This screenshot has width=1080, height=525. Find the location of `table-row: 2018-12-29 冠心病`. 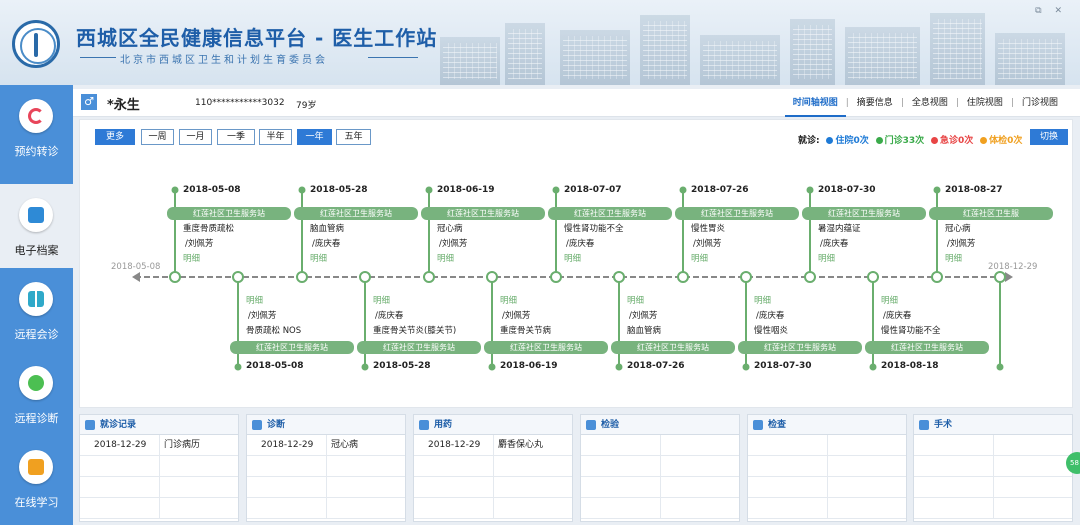

table-row: 2018-12-29 冠心病 is located at coordinates (326, 445).